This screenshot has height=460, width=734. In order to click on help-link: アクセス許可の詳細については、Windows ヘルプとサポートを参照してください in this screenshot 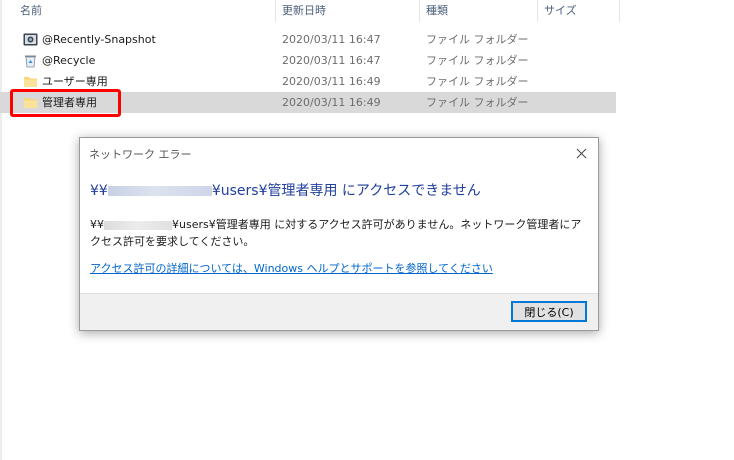, I will do `click(291, 268)`.